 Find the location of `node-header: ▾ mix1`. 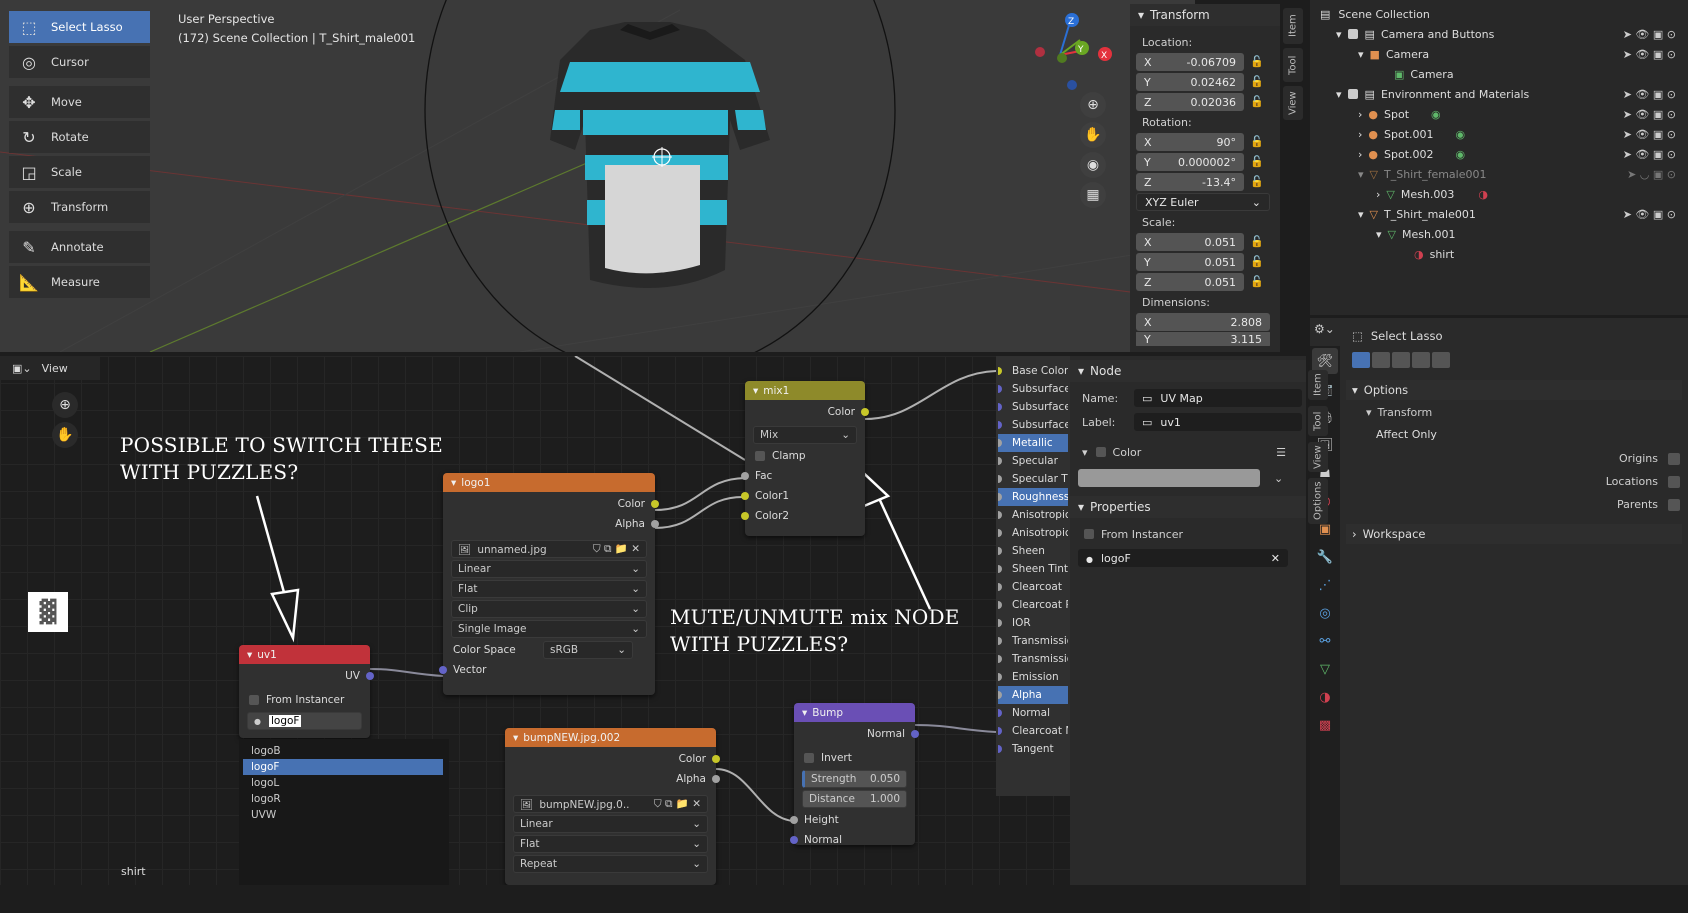

node-header: ▾ mix1 is located at coordinates (805, 390).